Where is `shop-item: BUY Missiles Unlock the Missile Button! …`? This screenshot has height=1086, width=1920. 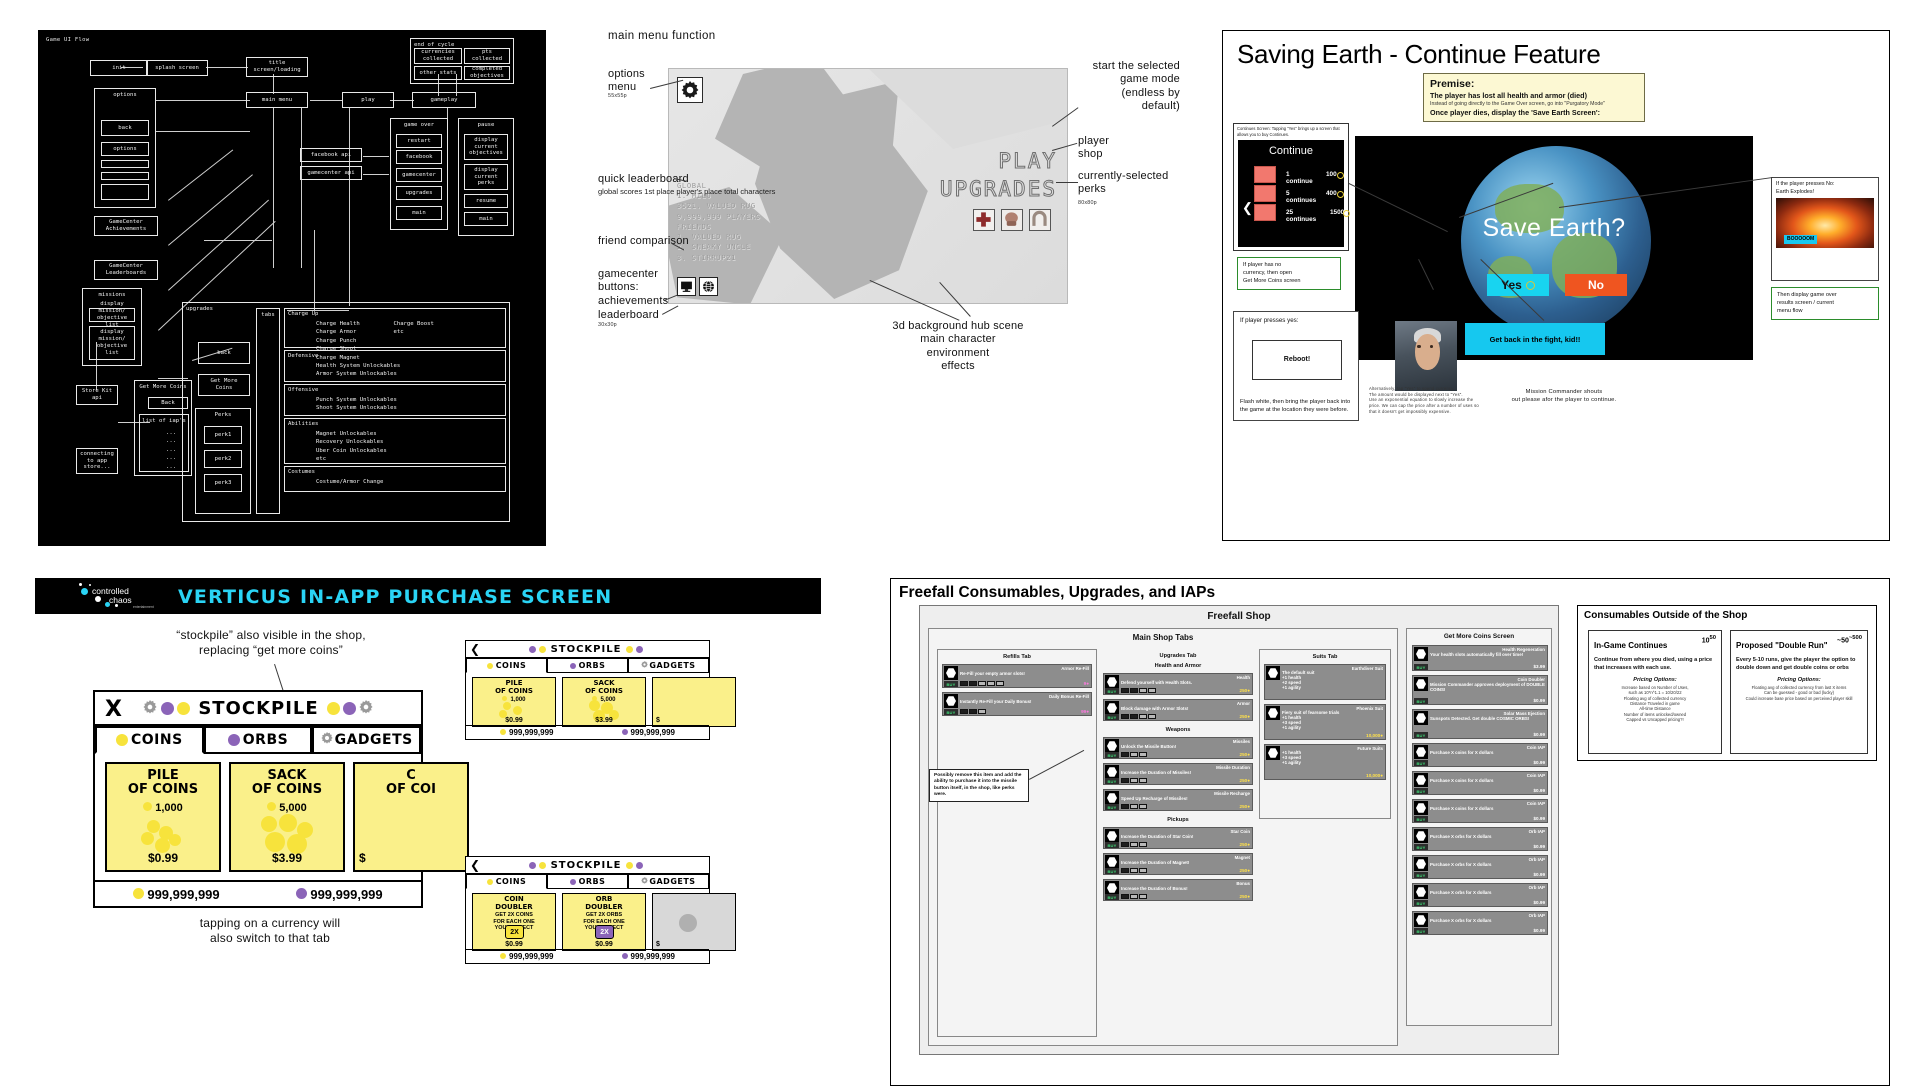
shop-item: BUY Missiles Unlock the Missile Button! … is located at coordinates (1178, 748).